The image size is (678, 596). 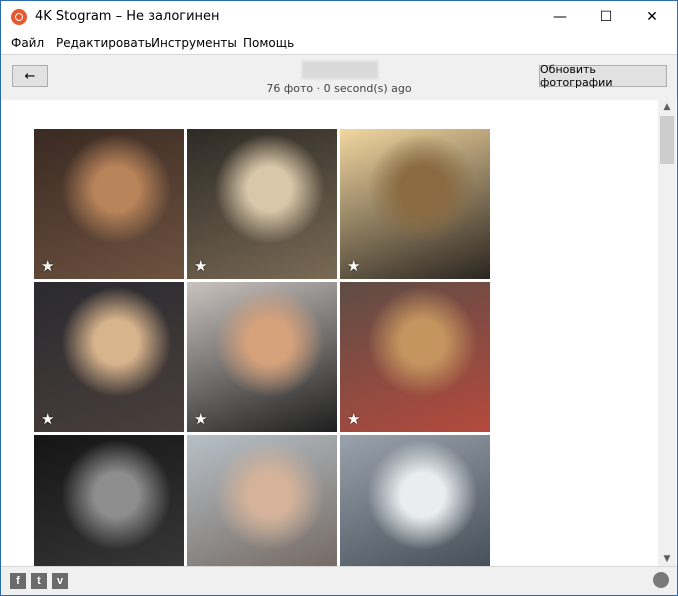 I want to click on globe-icon, so click(x=661, y=580).